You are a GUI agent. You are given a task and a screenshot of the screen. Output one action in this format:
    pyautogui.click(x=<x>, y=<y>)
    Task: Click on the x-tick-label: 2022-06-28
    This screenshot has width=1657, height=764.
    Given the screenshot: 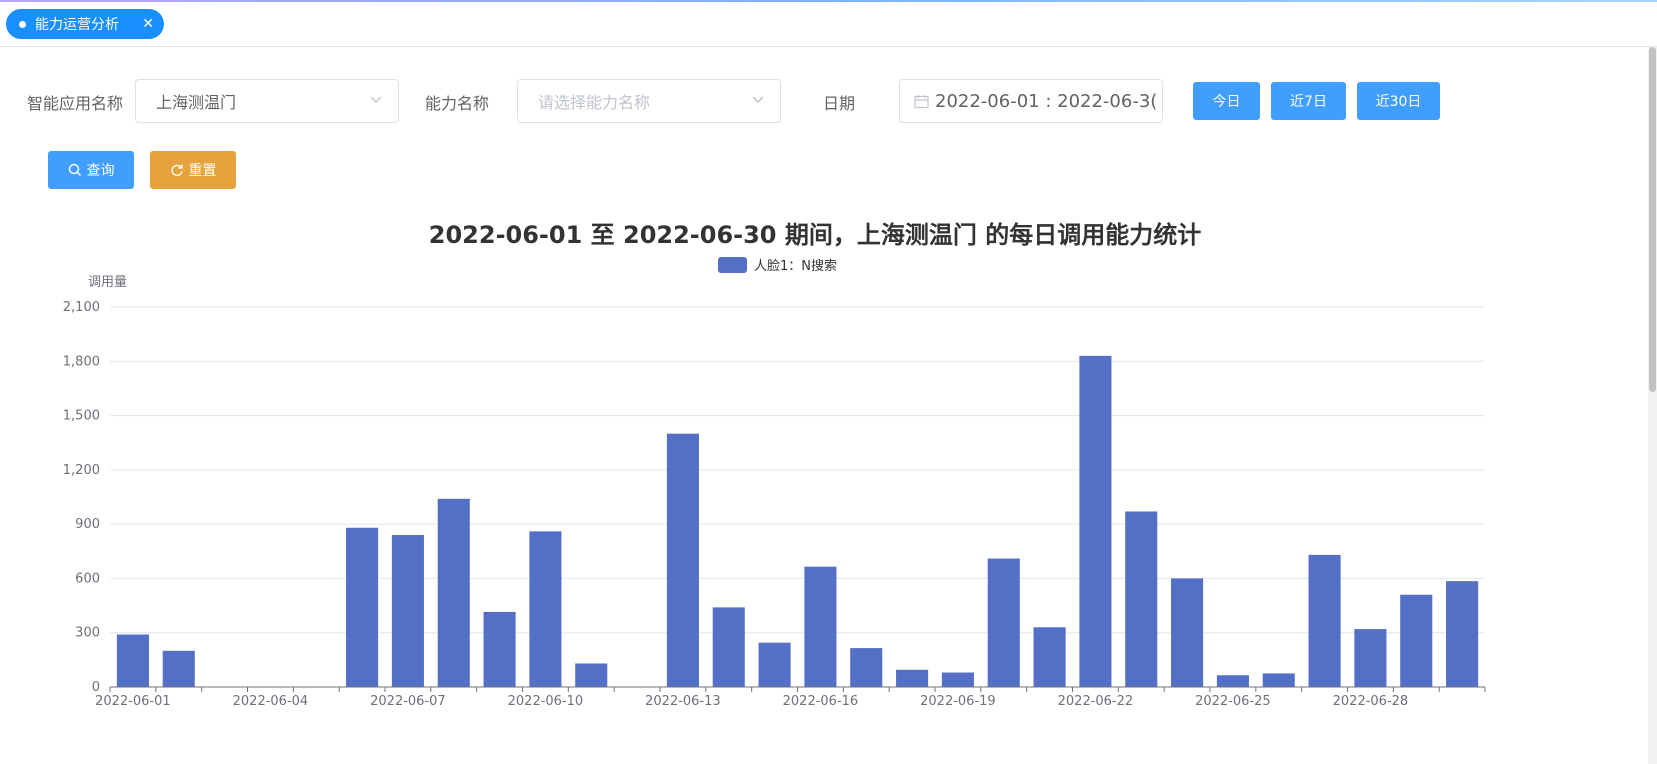 What is the action you would take?
    pyautogui.click(x=1371, y=701)
    